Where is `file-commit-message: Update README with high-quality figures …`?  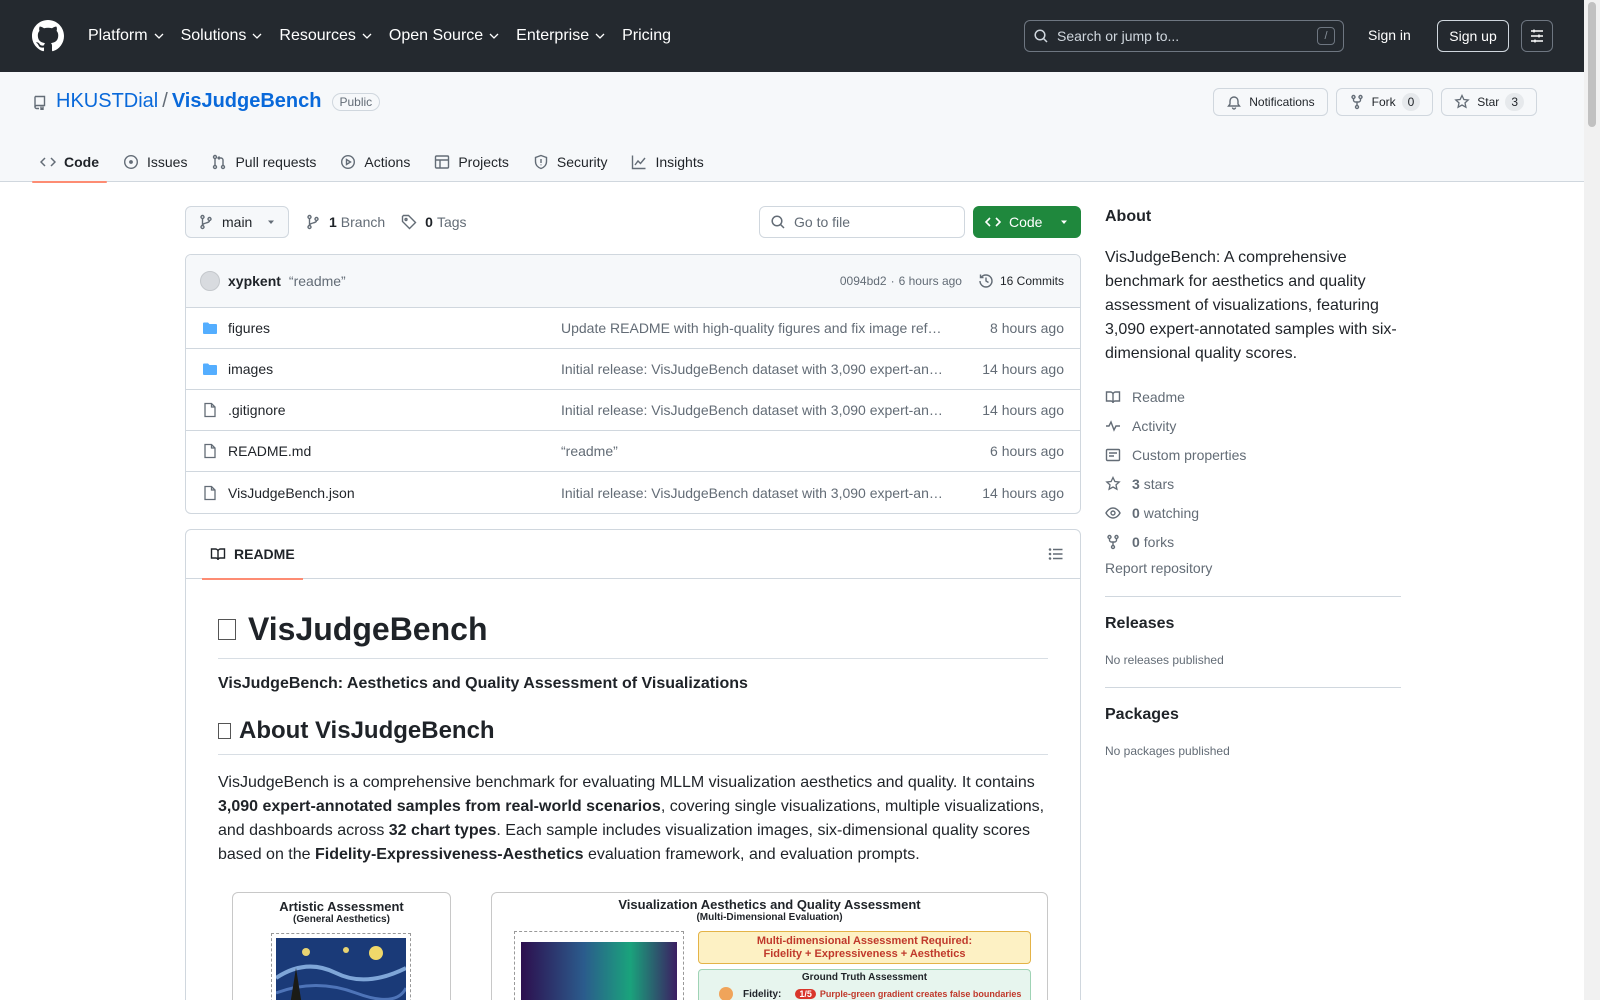 file-commit-message: Update README with high-quality figures … is located at coordinates (753, 328).